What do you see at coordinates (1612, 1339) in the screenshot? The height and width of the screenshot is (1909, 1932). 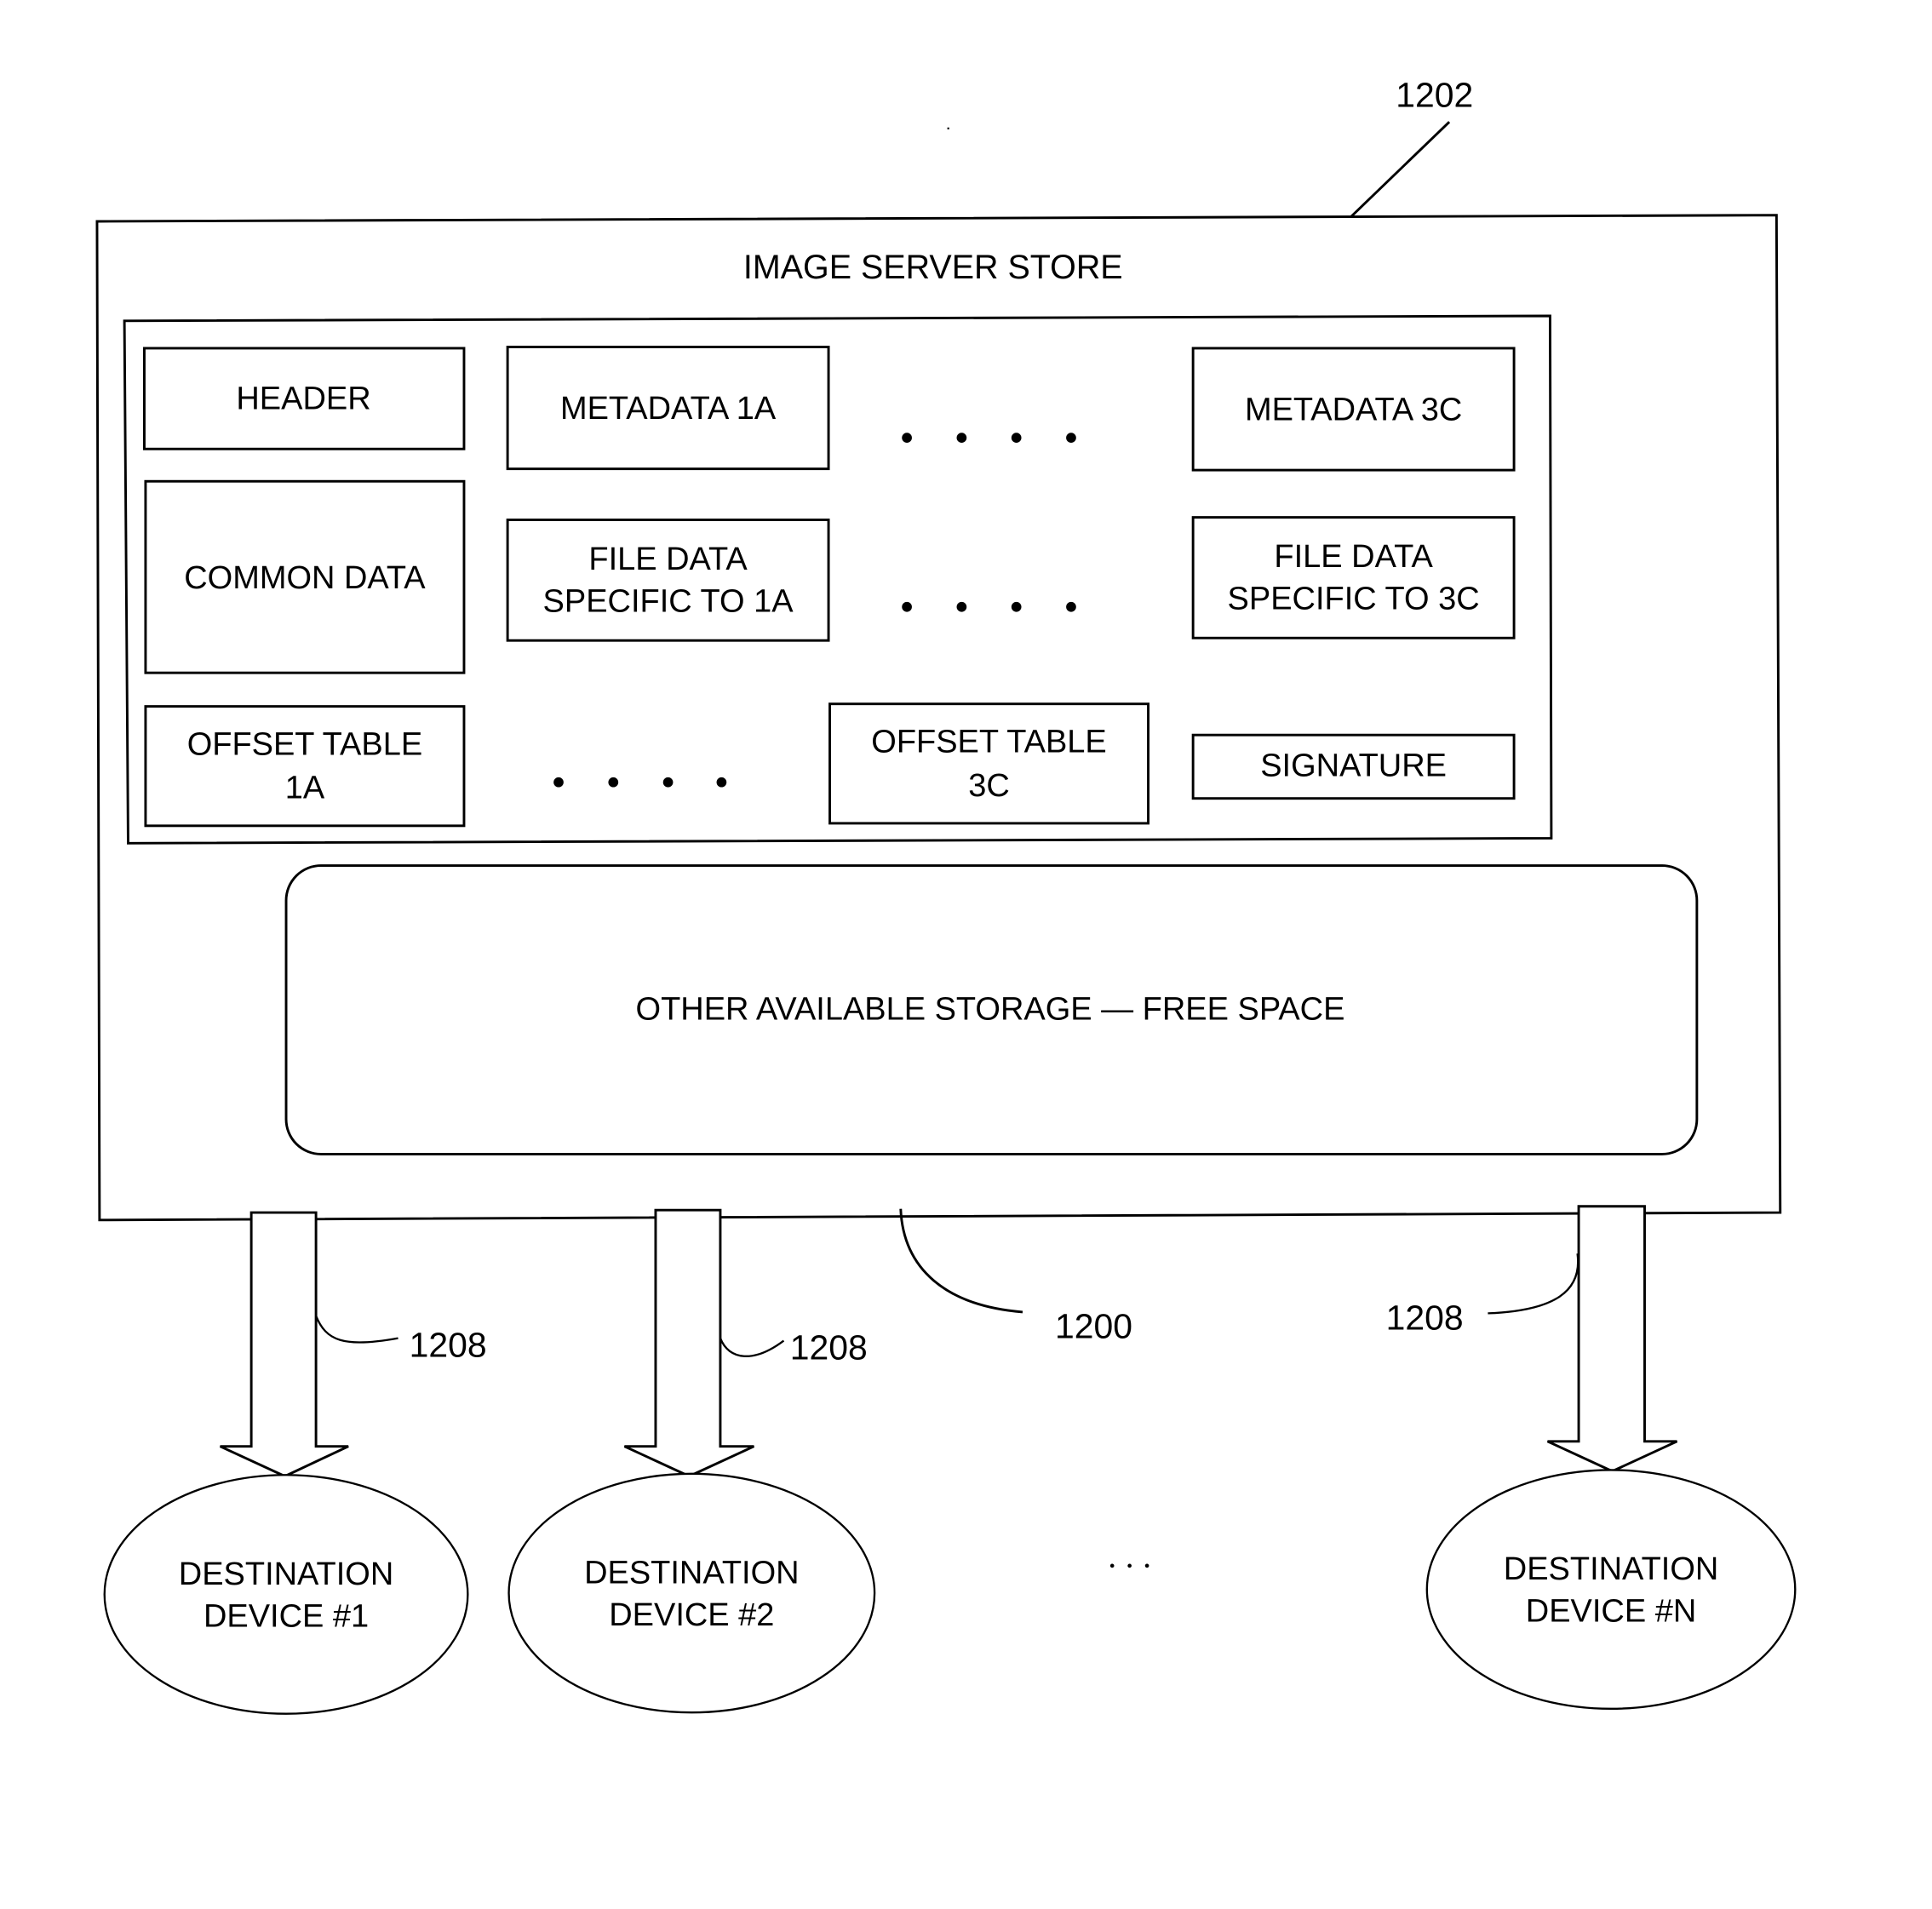 I see `transfer-arrow-n` at bounding box center [1612, 1339].